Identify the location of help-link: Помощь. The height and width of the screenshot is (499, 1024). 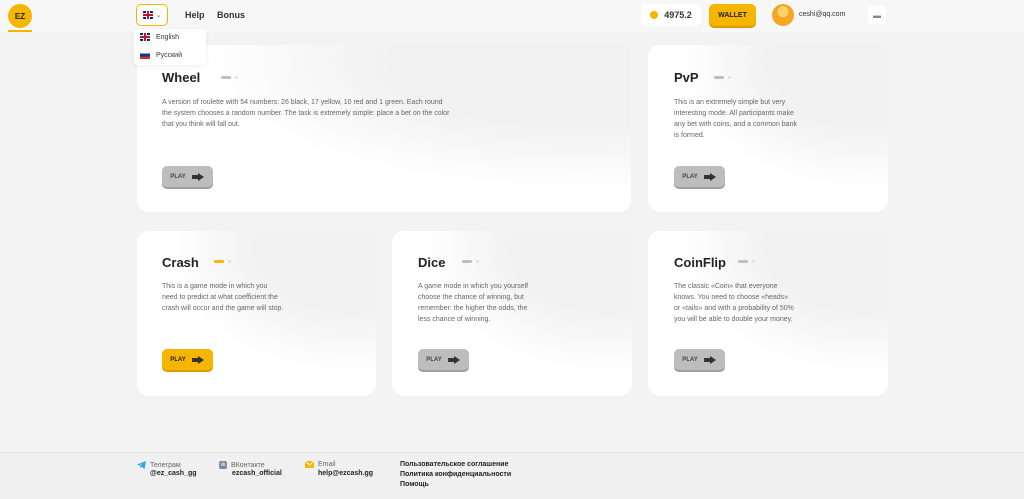
(414, 484).